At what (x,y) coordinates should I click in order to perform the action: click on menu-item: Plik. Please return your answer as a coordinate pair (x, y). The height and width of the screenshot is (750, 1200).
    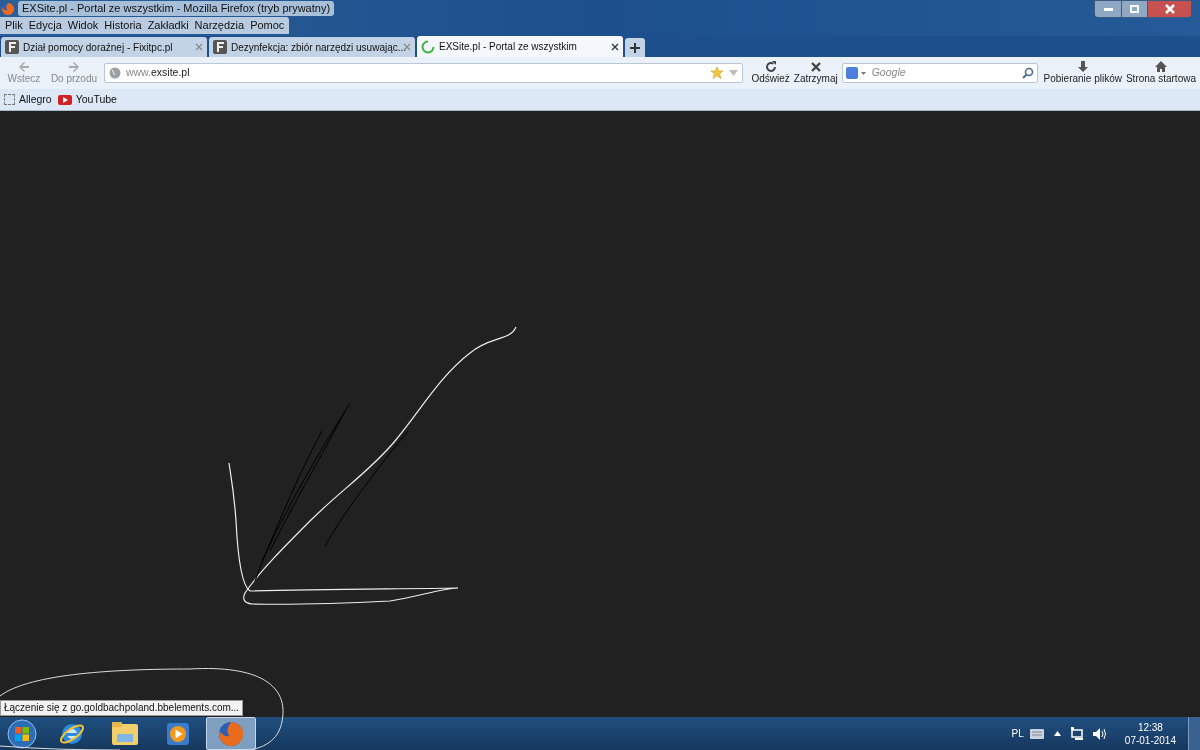
    Looking at the image, I should click on (14, 25).